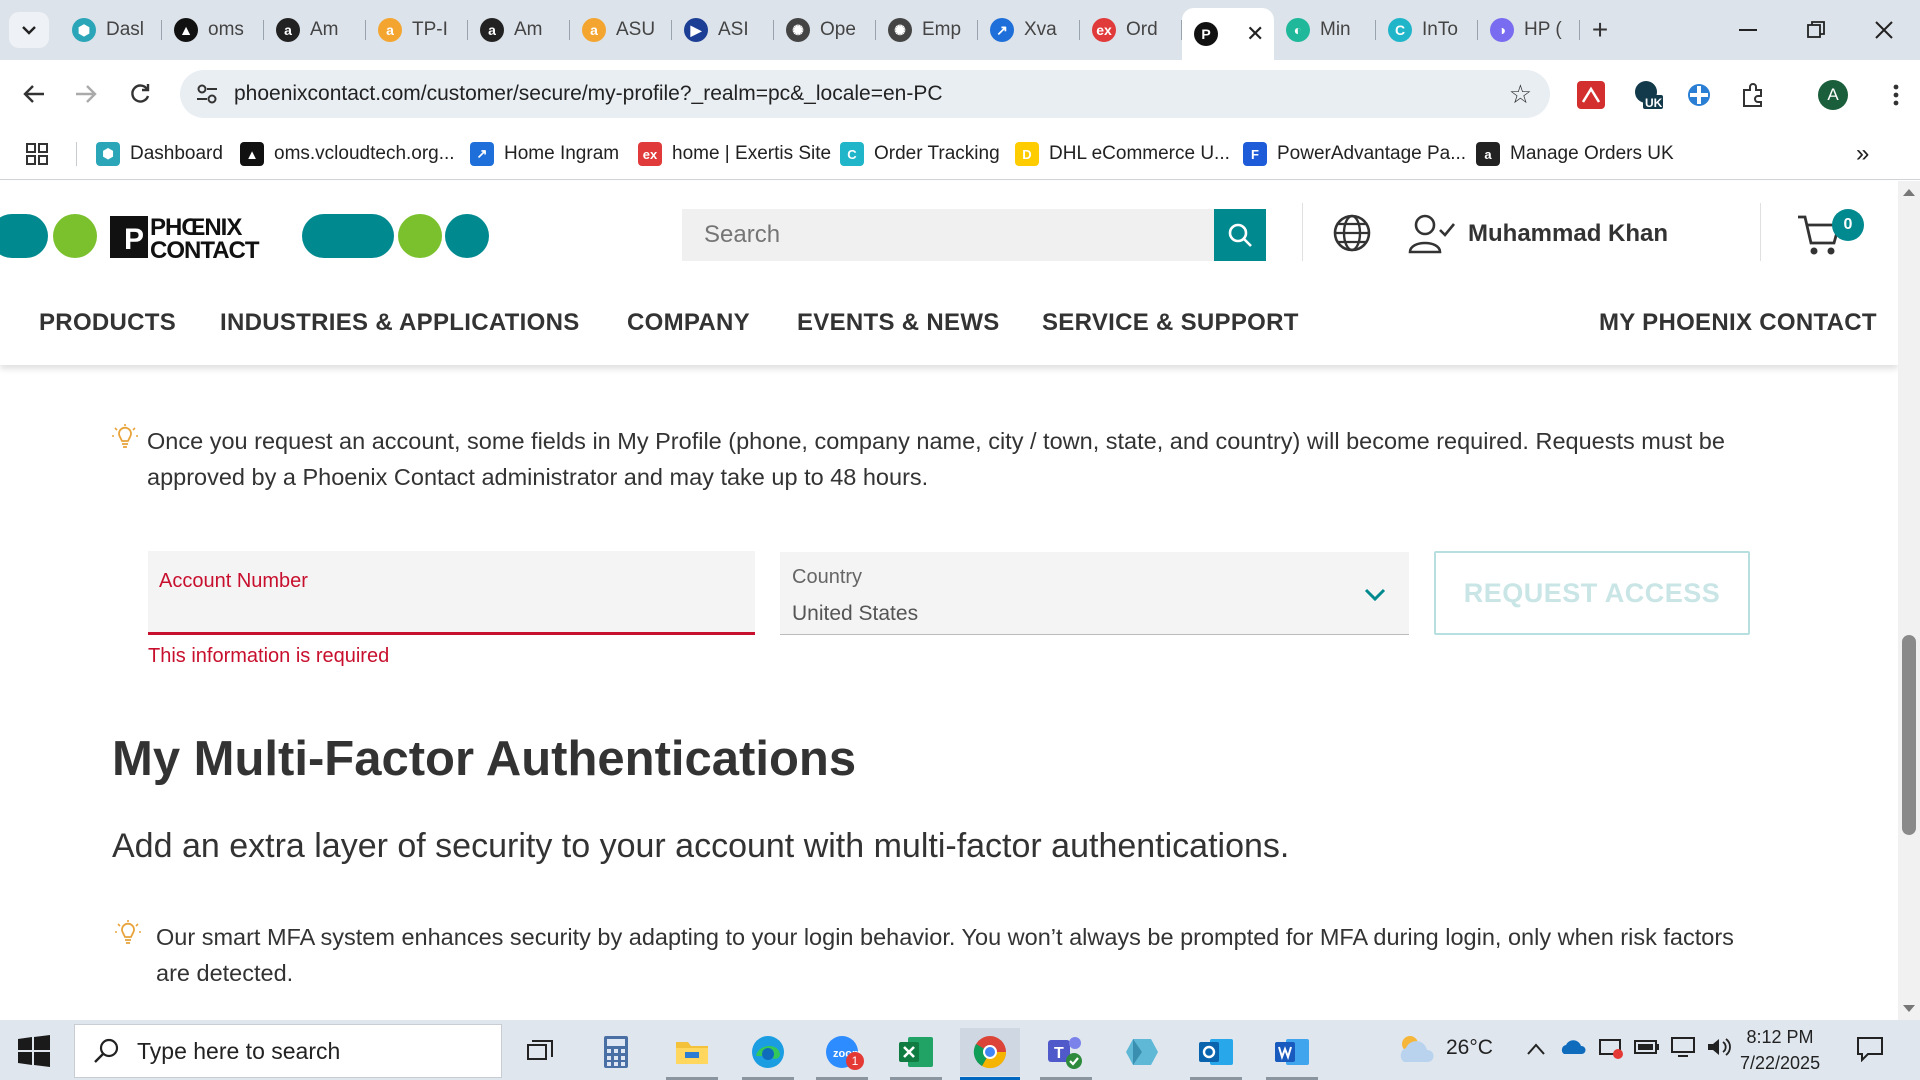 This screenshot has height=1080, width=1920. What do you see at coordinates (1647, 1047) in the screenshot?
I see `battery-icon` at bounding box center [1647, 1047].